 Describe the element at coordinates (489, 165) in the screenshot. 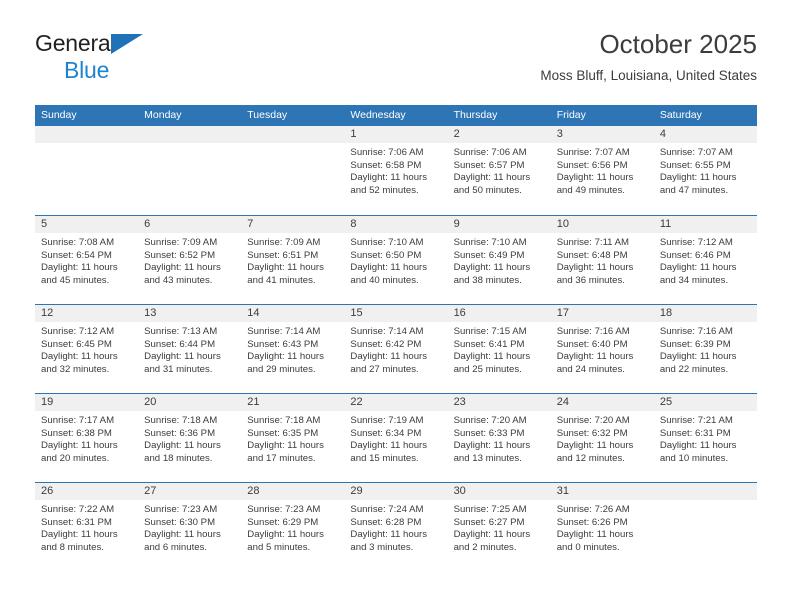

I see `sunset-text: Sunset: 6:57 PM` at that location.